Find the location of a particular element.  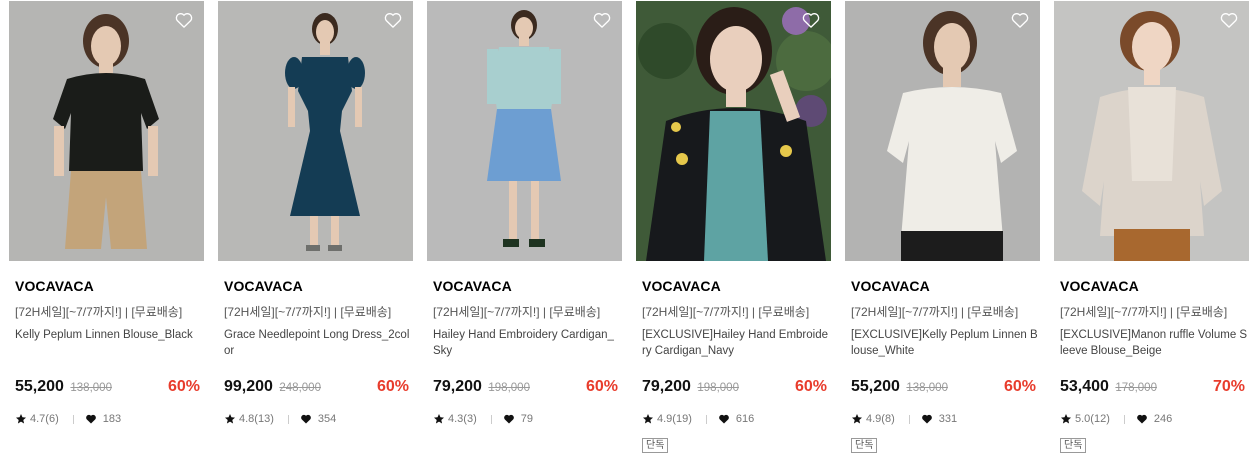

product-name: Hailey Hand Embroidery Cardigan_Sky is located at coordinates (527, 343).